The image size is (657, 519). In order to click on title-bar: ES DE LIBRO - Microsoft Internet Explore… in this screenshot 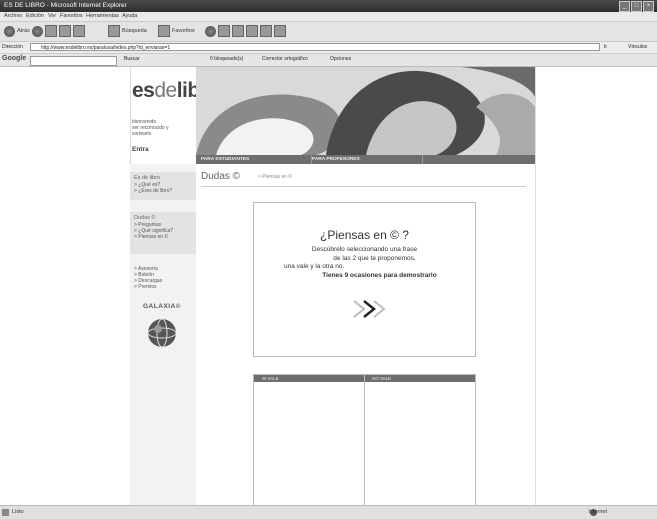, I will do `click(328, 6)`.